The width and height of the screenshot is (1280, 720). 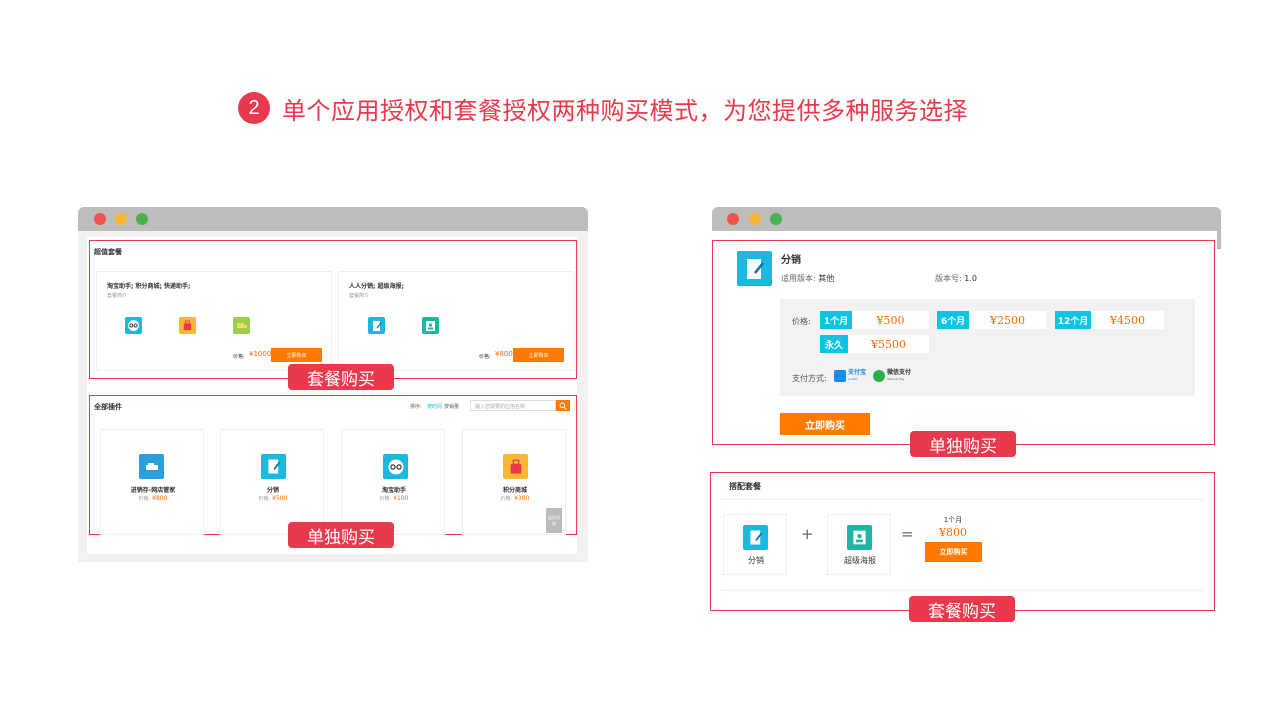 I want to click on back-to-top-button: 返回顶部, so click(x=554, y=520).